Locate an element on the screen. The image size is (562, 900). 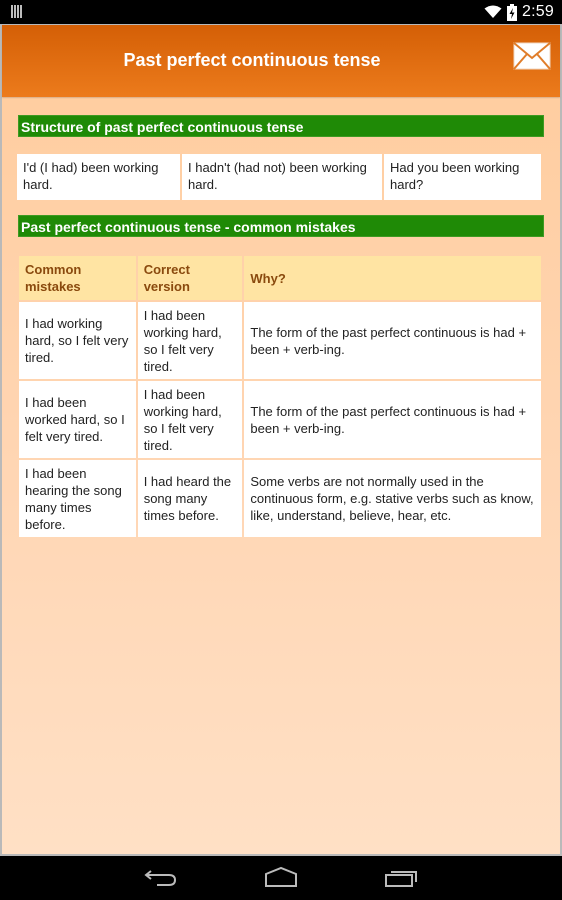
table-header-row: Common mistakes Correct version Why? is located at coordinates (280, 278).